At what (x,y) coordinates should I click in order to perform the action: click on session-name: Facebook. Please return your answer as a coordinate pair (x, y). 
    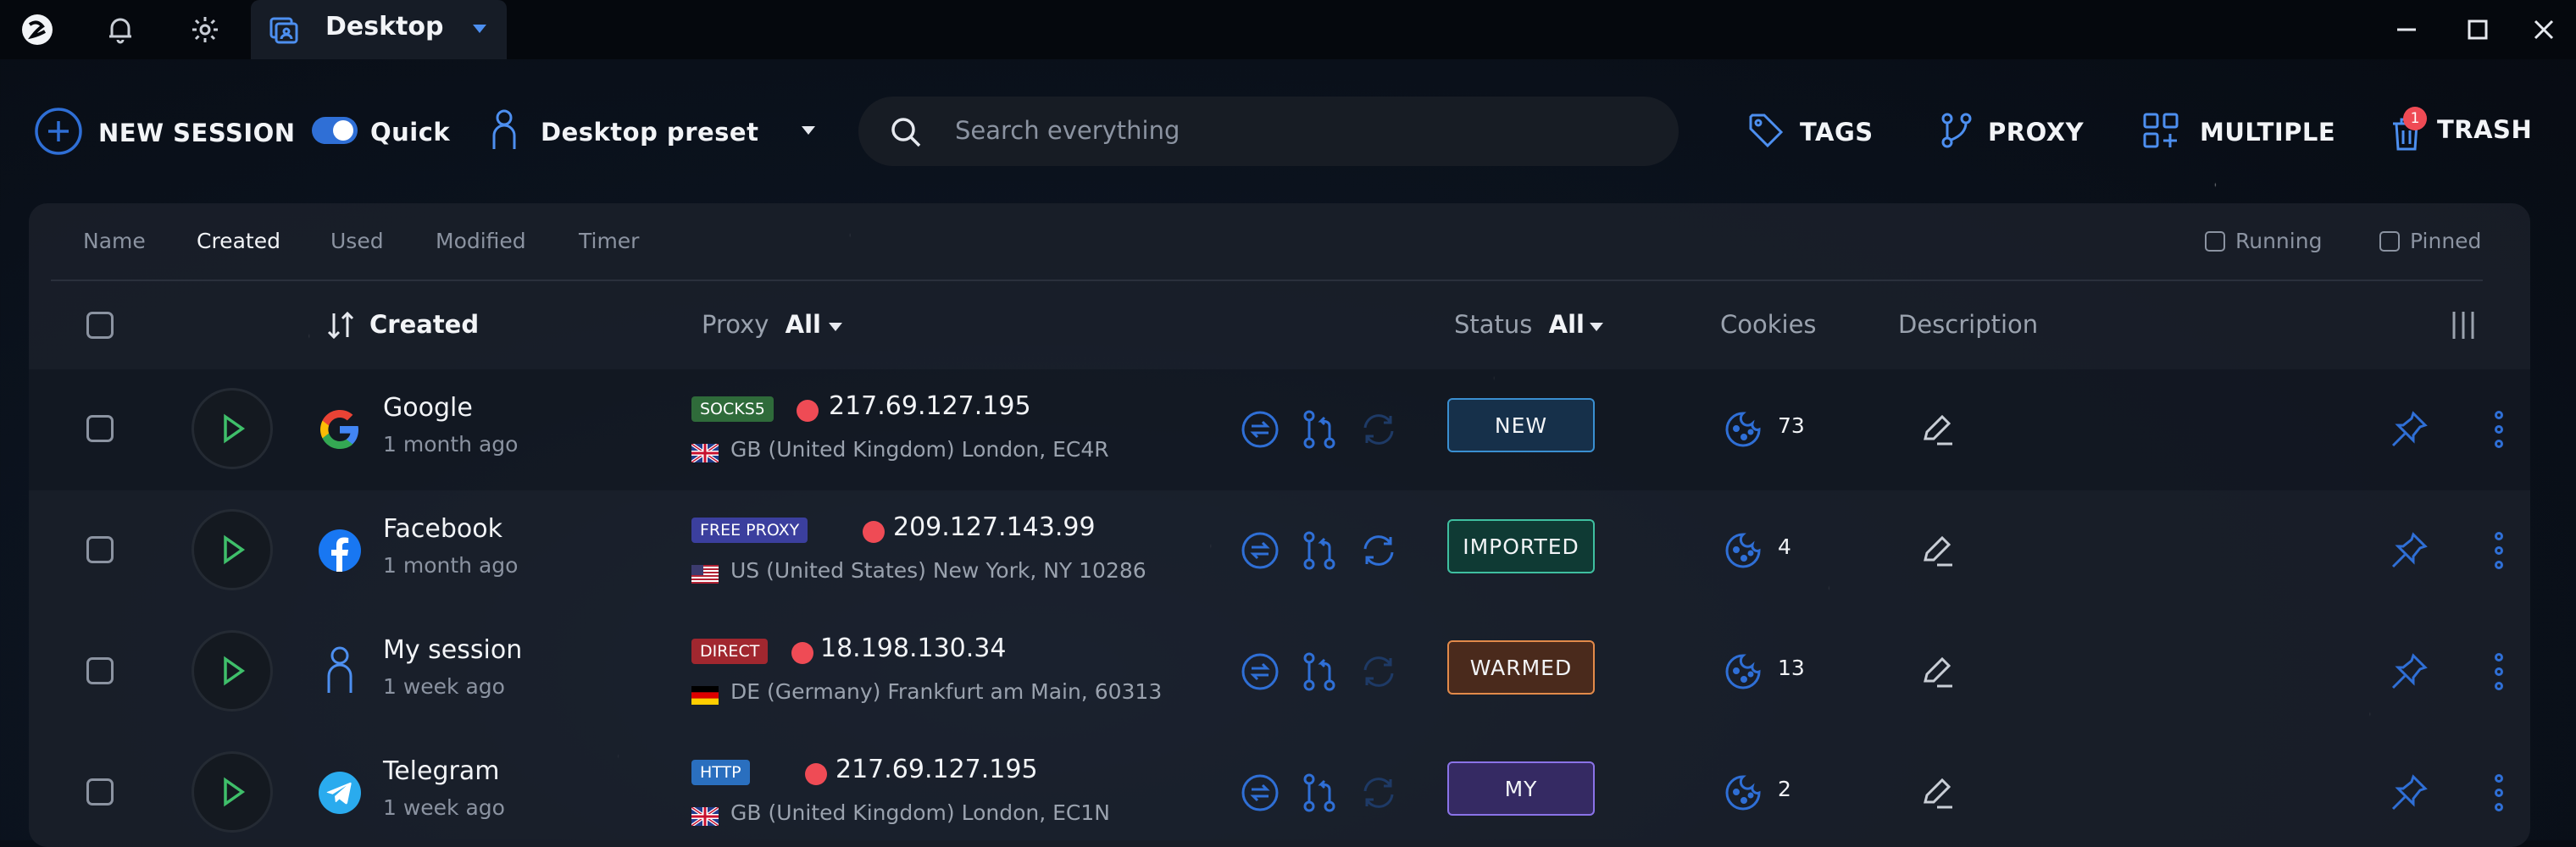
    Looking at the image, I should click on (442, 529).